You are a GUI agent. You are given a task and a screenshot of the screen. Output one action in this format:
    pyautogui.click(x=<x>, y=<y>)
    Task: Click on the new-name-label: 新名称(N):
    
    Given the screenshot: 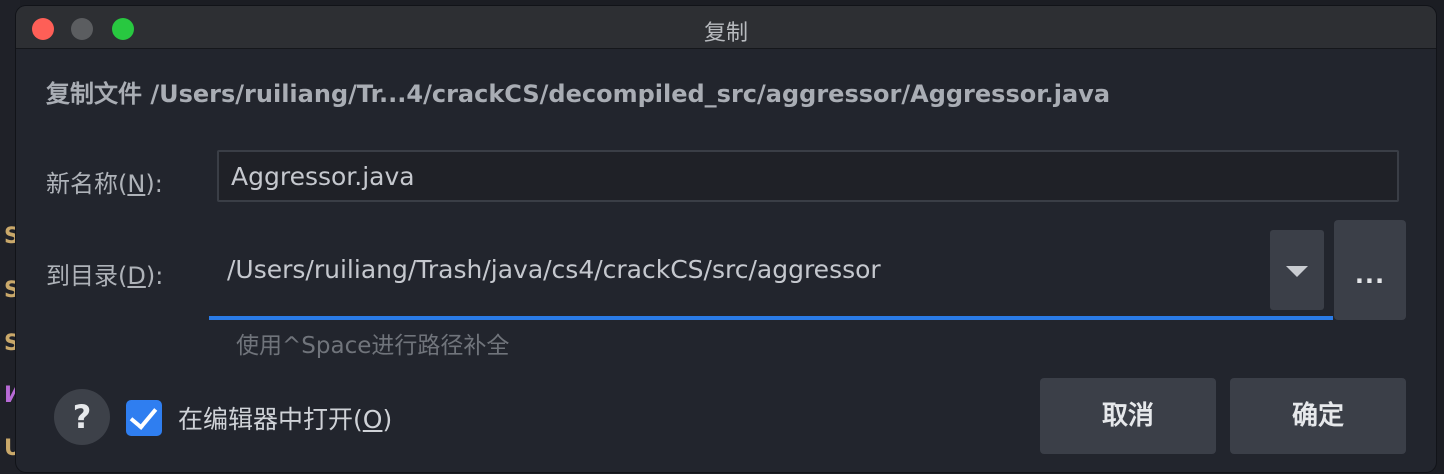 What is the action you would take?
    pyautogui.click(x=104, y=184)
    